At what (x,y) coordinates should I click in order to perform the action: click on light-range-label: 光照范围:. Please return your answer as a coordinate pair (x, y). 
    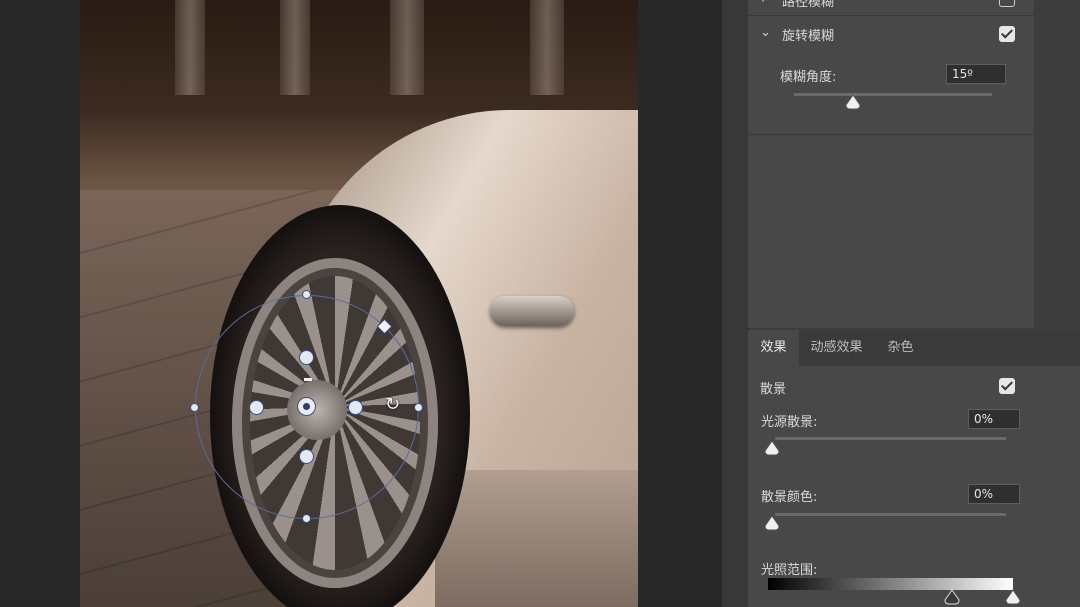
    Looking at the image, I should click on (789, 570).